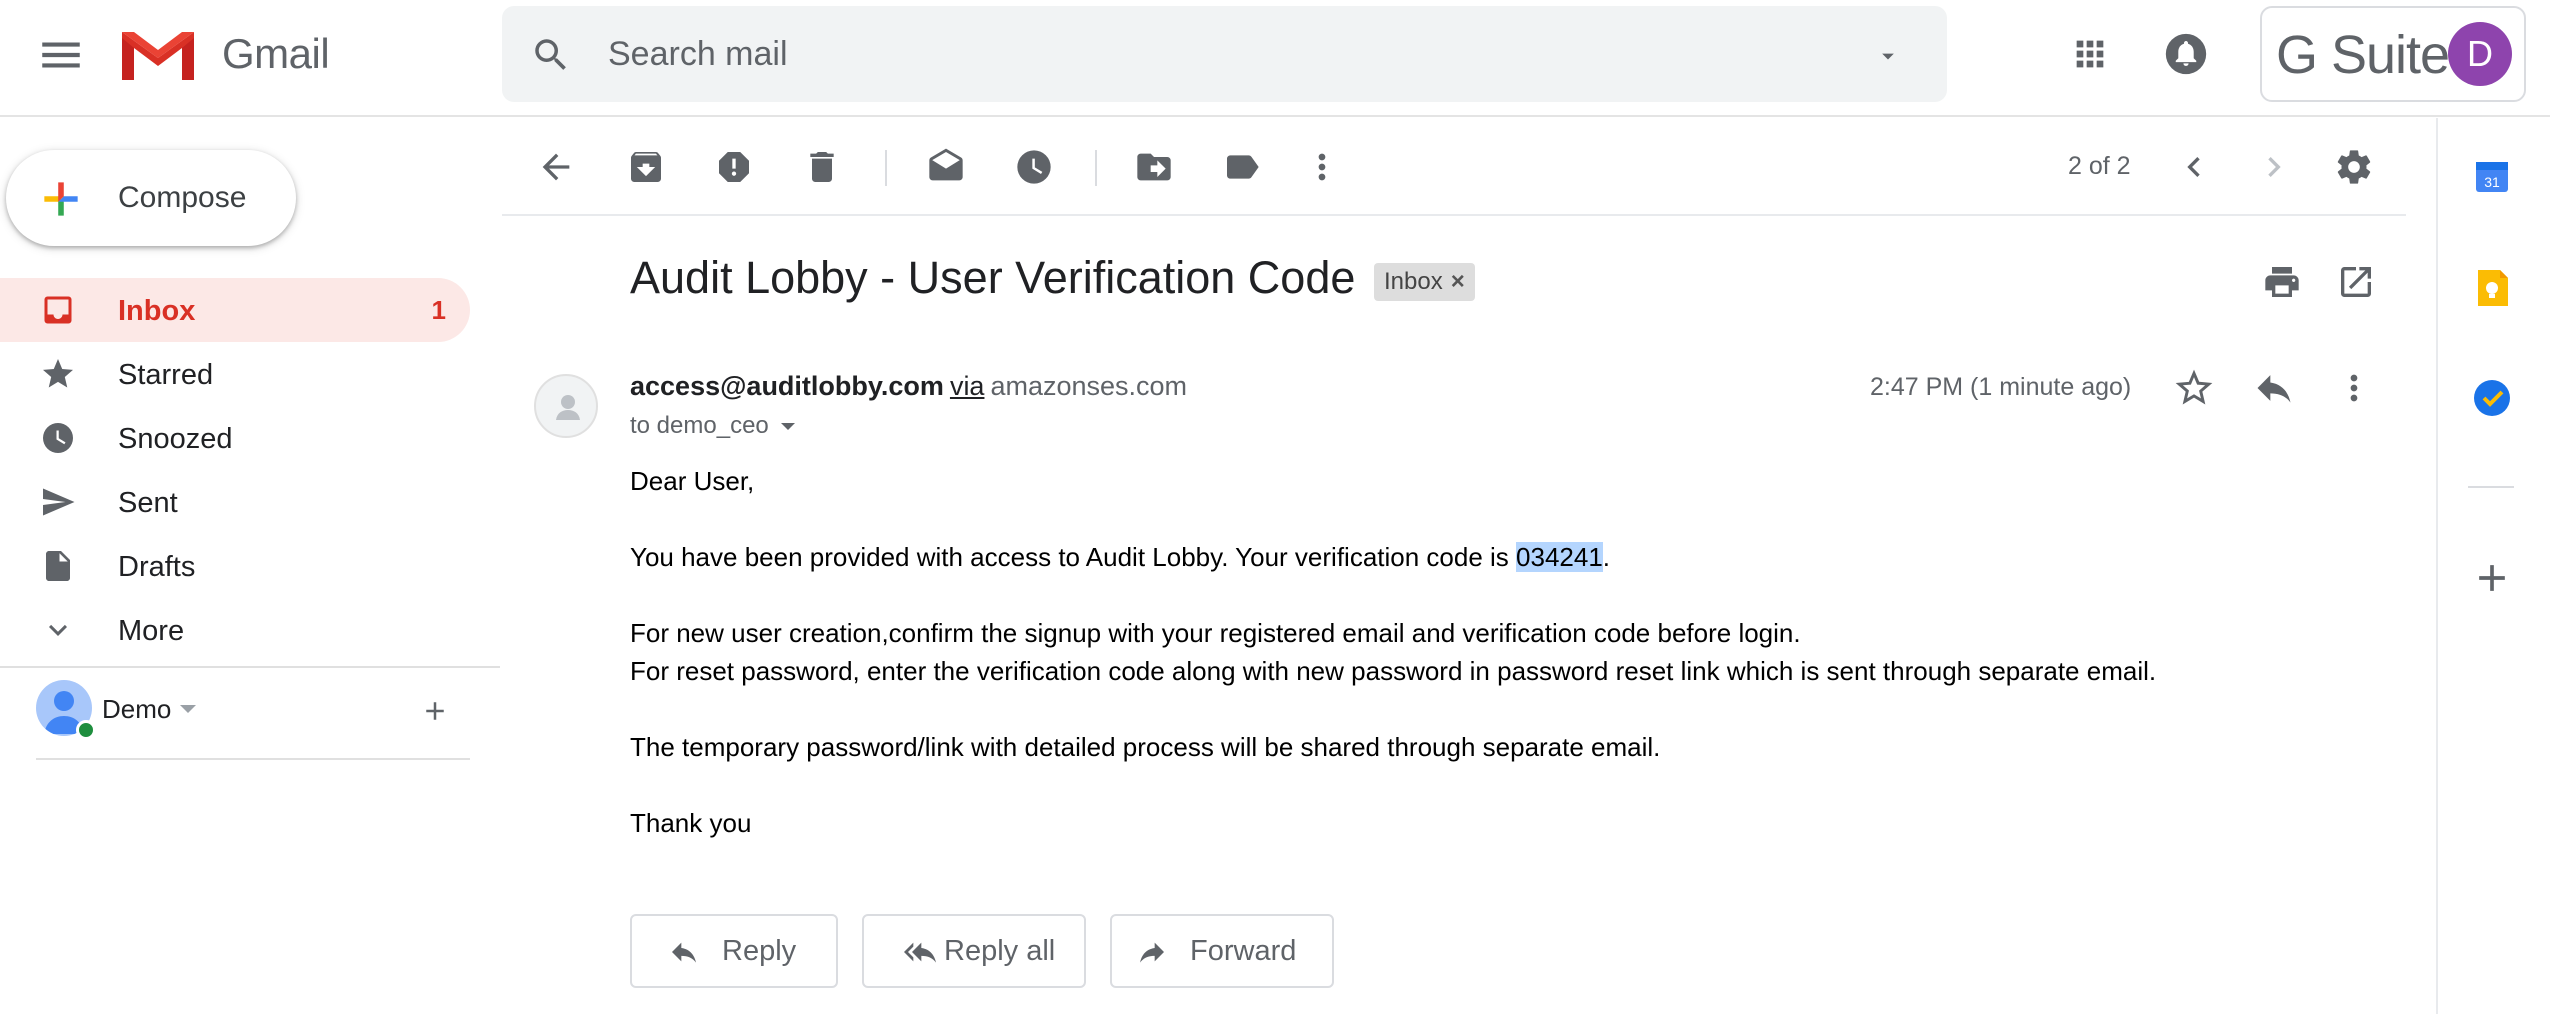  What do you see at coordinates (2491, 487) in the screenshot?
I see `side-panel-divider` at bounding box center [2491, 487].